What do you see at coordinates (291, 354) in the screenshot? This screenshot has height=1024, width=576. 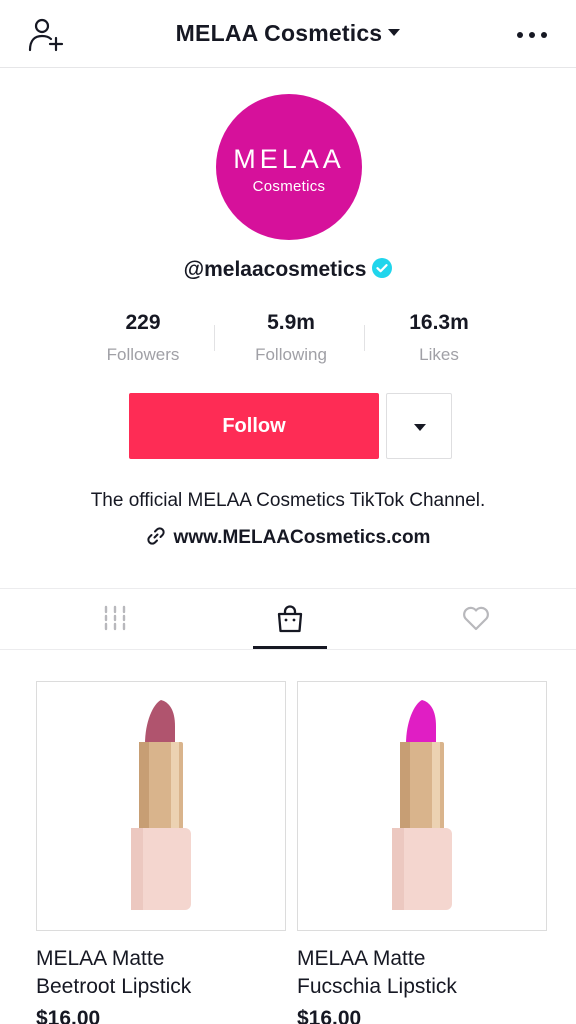 I see `stat-label: Following` at bounding box center [291, 354].